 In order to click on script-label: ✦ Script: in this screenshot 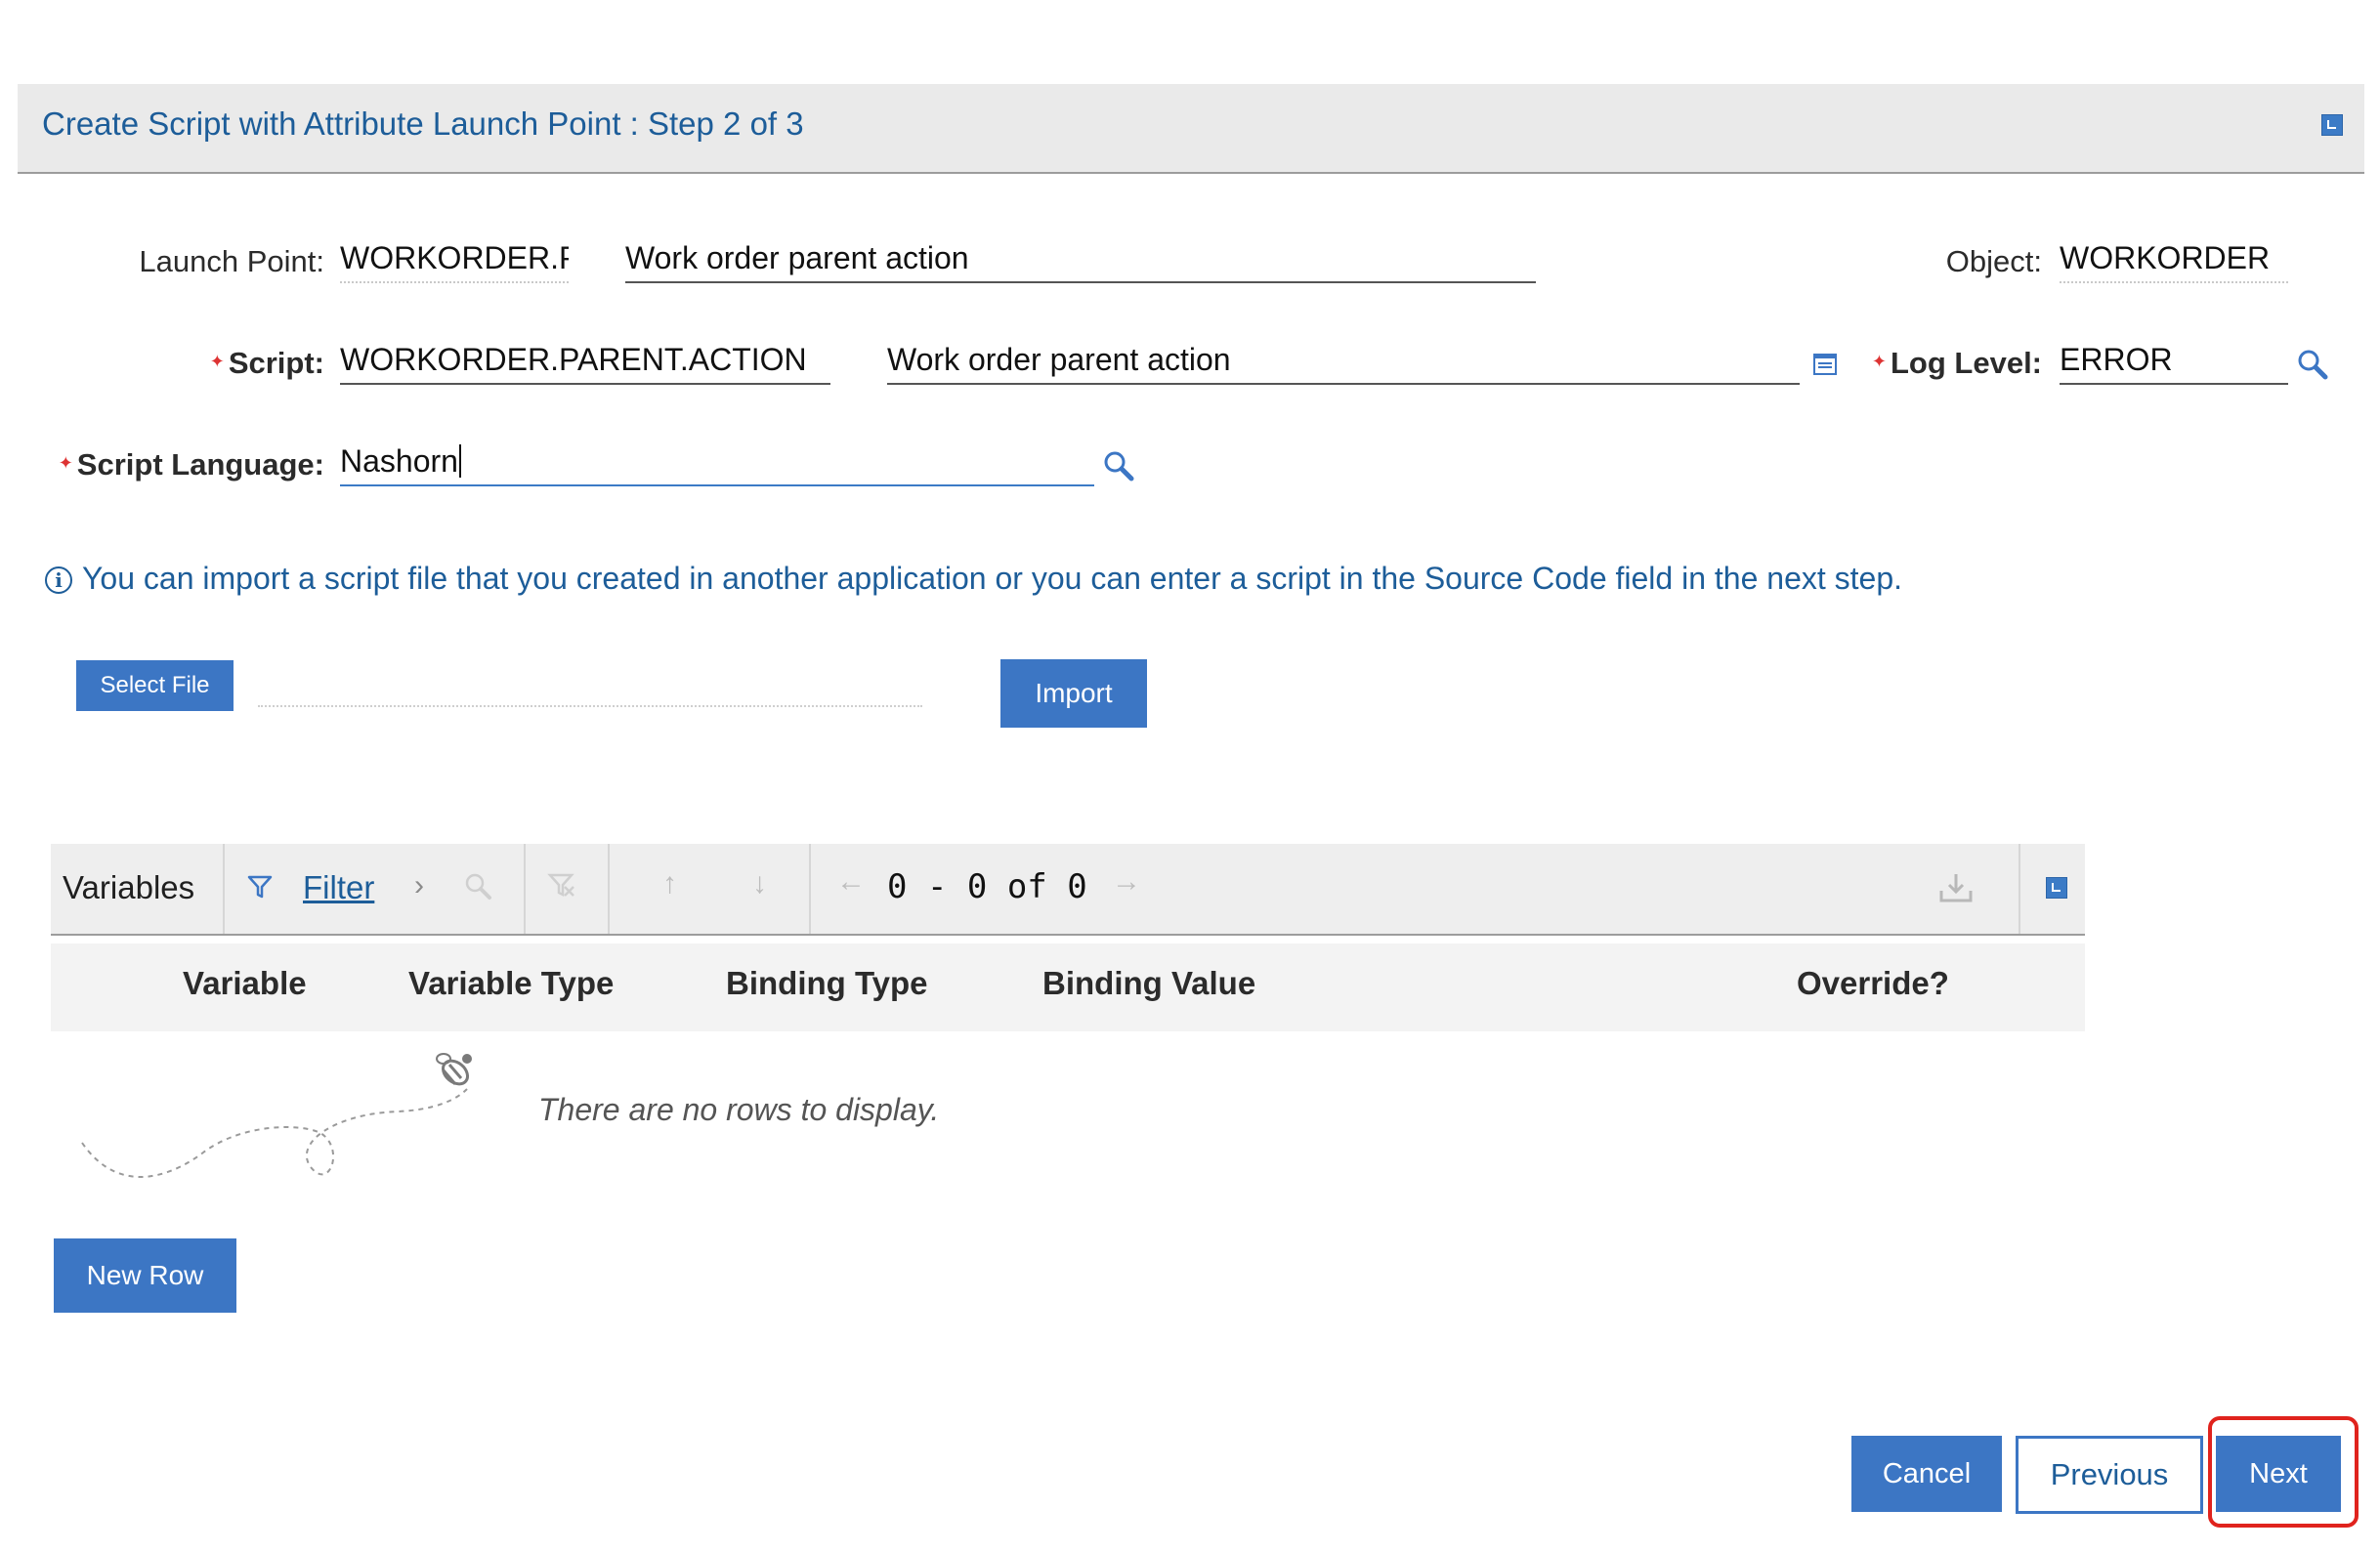, I will do `click(235, 363)`.